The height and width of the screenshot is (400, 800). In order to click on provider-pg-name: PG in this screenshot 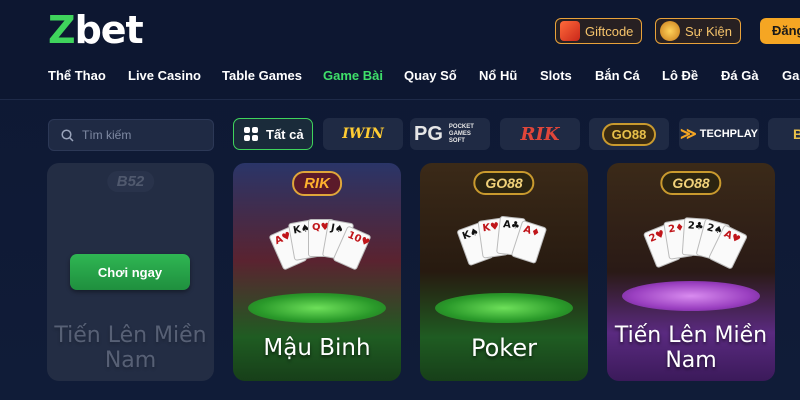, I will do `click(428, 133)`.